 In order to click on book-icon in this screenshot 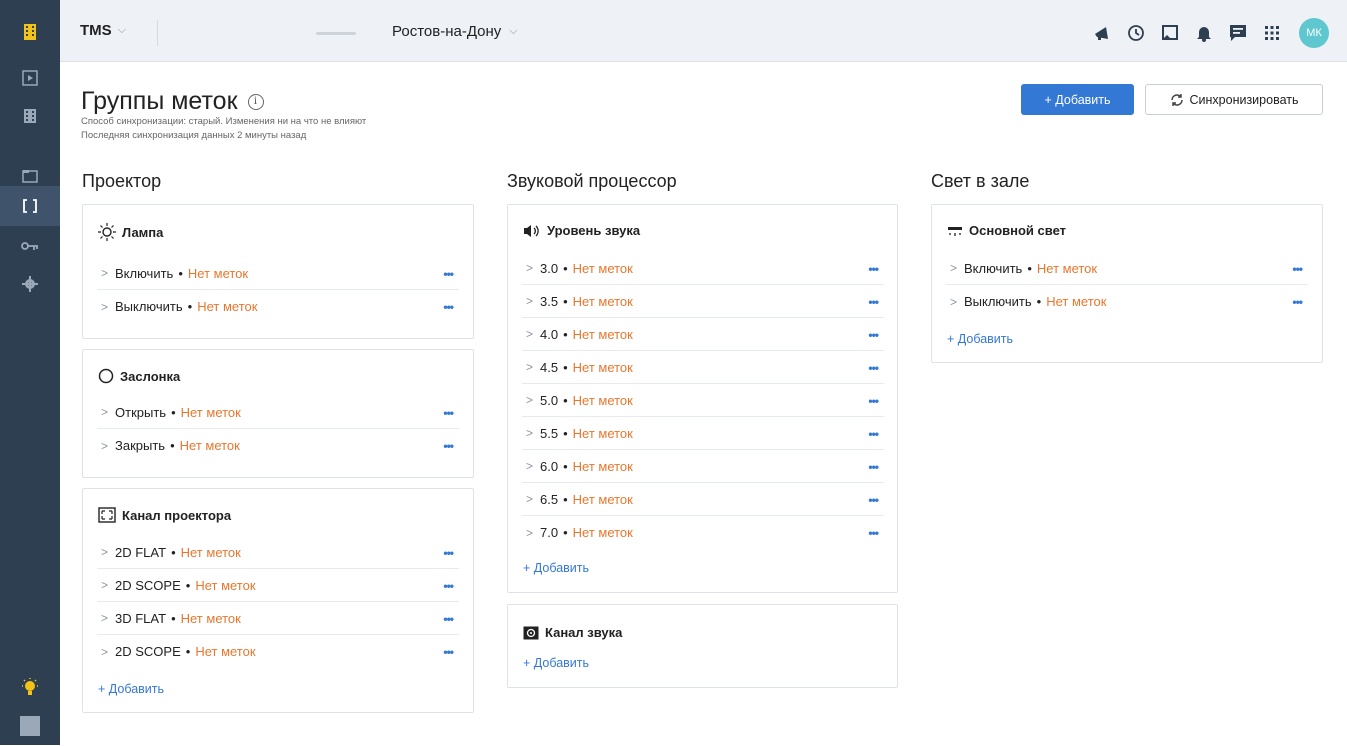, I will do `click(1170, 33)`.